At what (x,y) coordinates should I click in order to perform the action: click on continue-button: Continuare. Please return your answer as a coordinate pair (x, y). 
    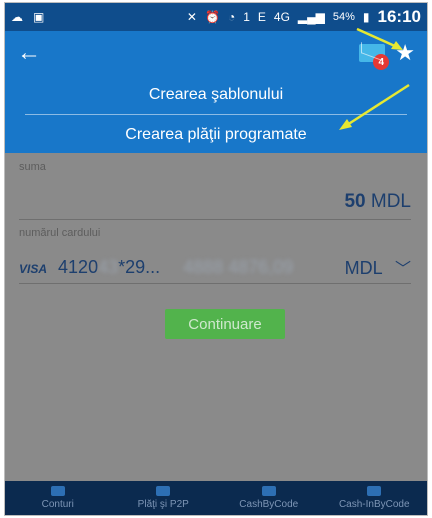
    Looking at the image, I should click on (225, 324).